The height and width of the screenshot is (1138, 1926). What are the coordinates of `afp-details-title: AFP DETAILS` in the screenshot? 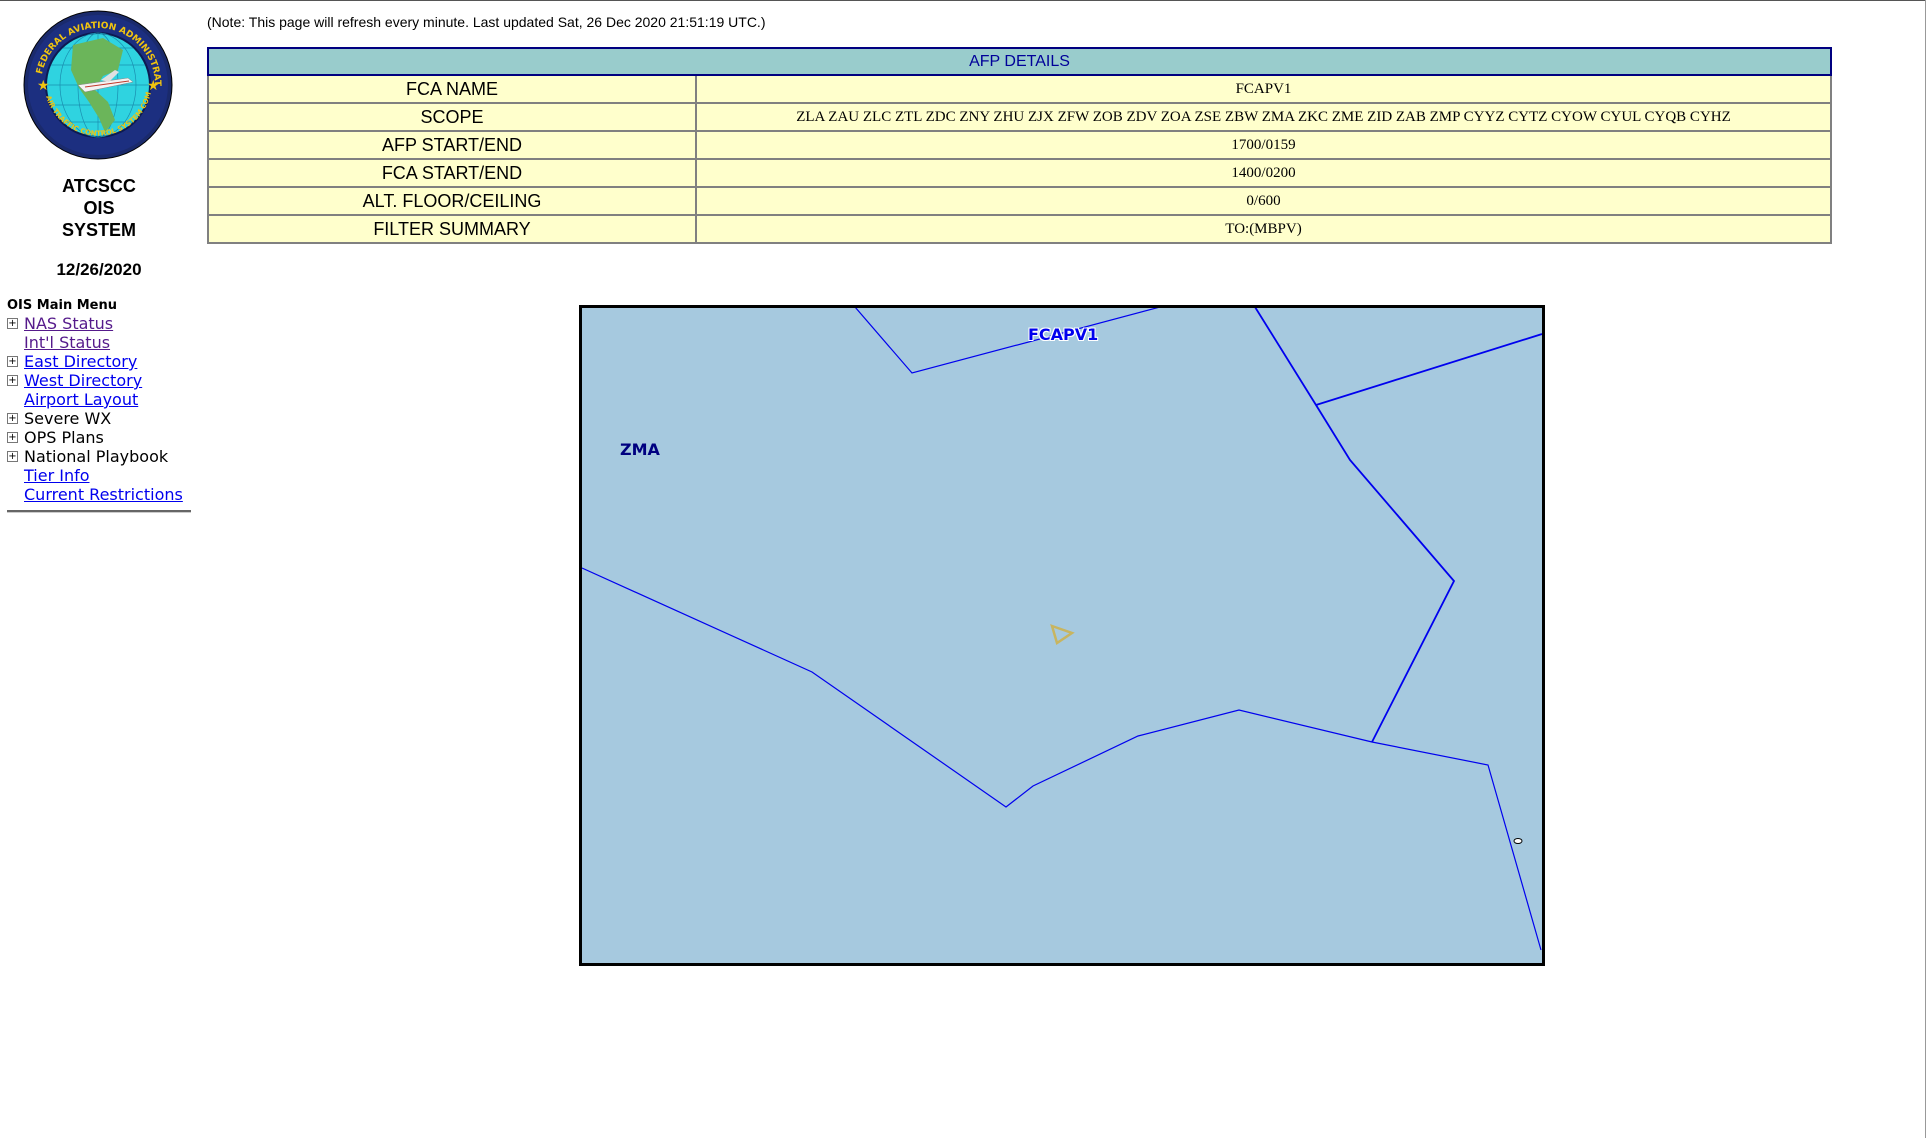 It's located at (1019, 61).